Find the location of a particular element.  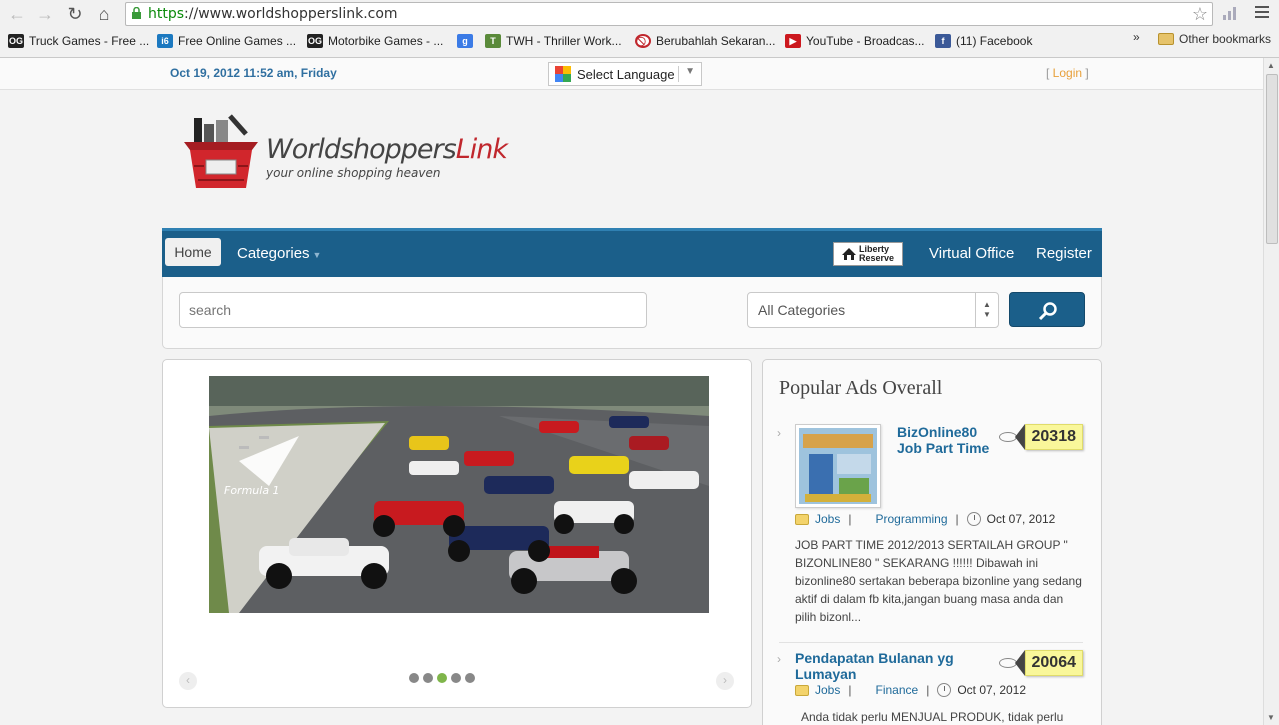

caret-down-icon: ▼ is located at coordinates (317, 255).